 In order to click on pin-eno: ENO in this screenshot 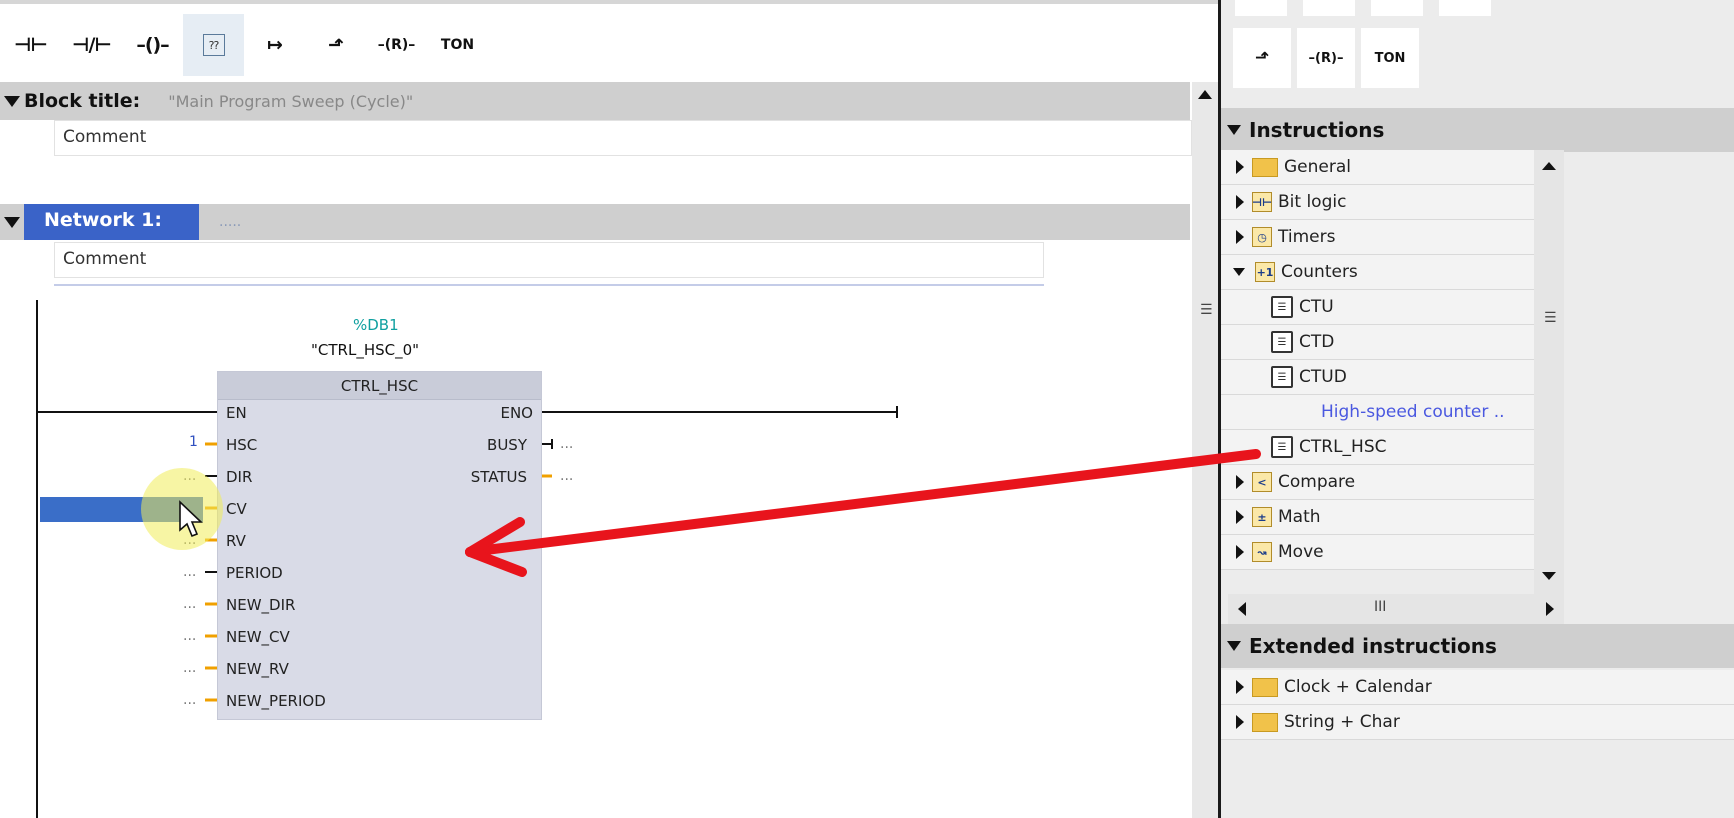, I will do `click(516, 413)`.